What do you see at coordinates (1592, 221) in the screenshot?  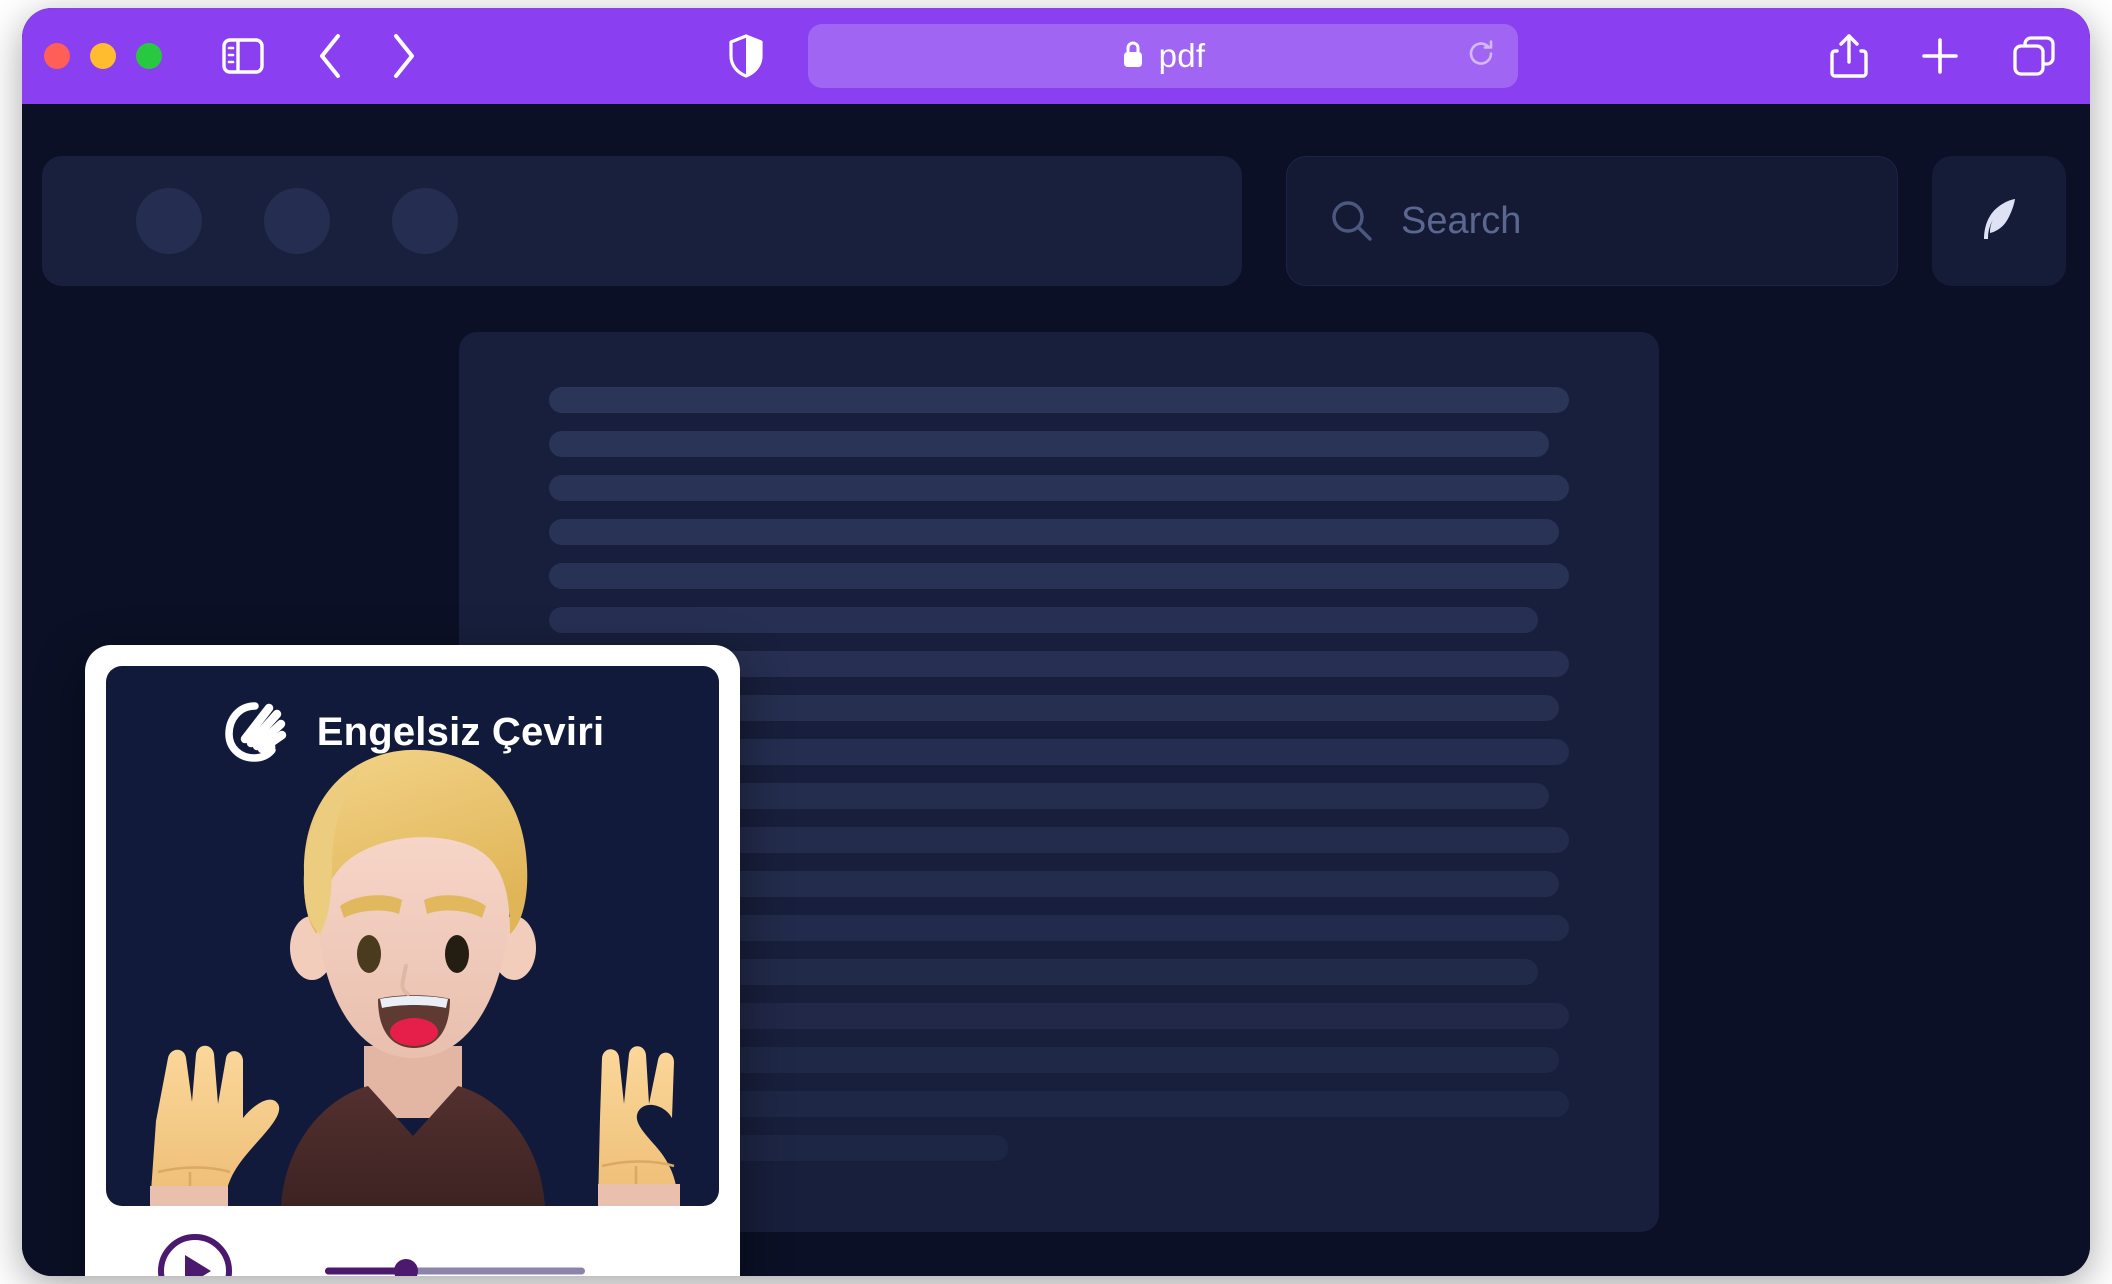 I see `search-input: Search` at bounding box center [1592, 221].